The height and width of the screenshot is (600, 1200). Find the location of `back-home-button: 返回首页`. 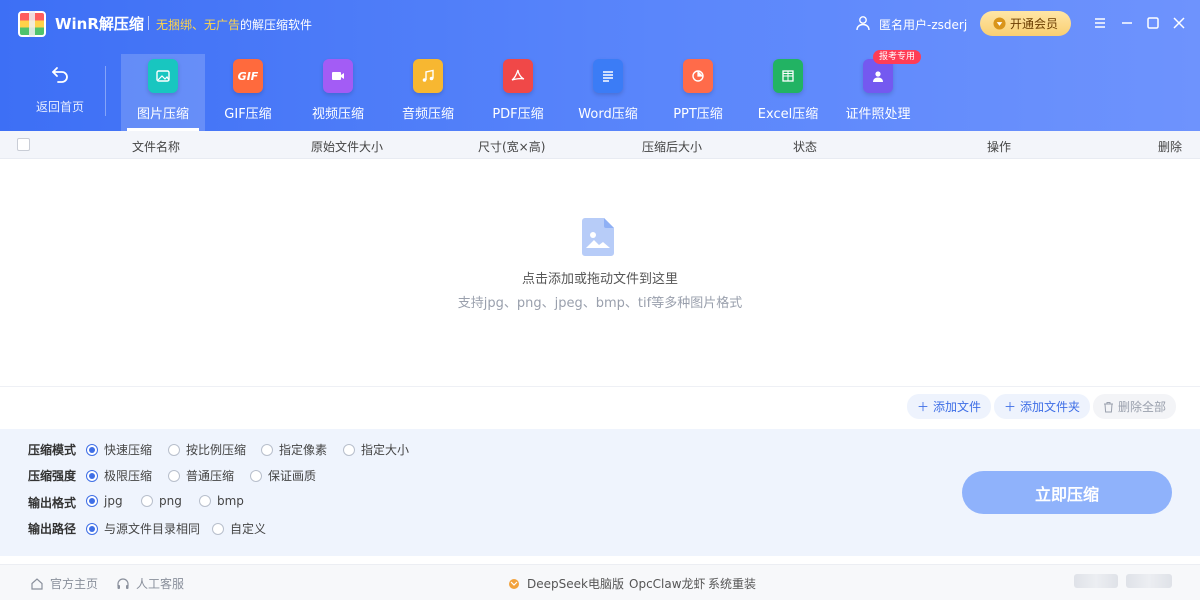

back-home-button: 返回首页 is located at coordinates (60, 89).